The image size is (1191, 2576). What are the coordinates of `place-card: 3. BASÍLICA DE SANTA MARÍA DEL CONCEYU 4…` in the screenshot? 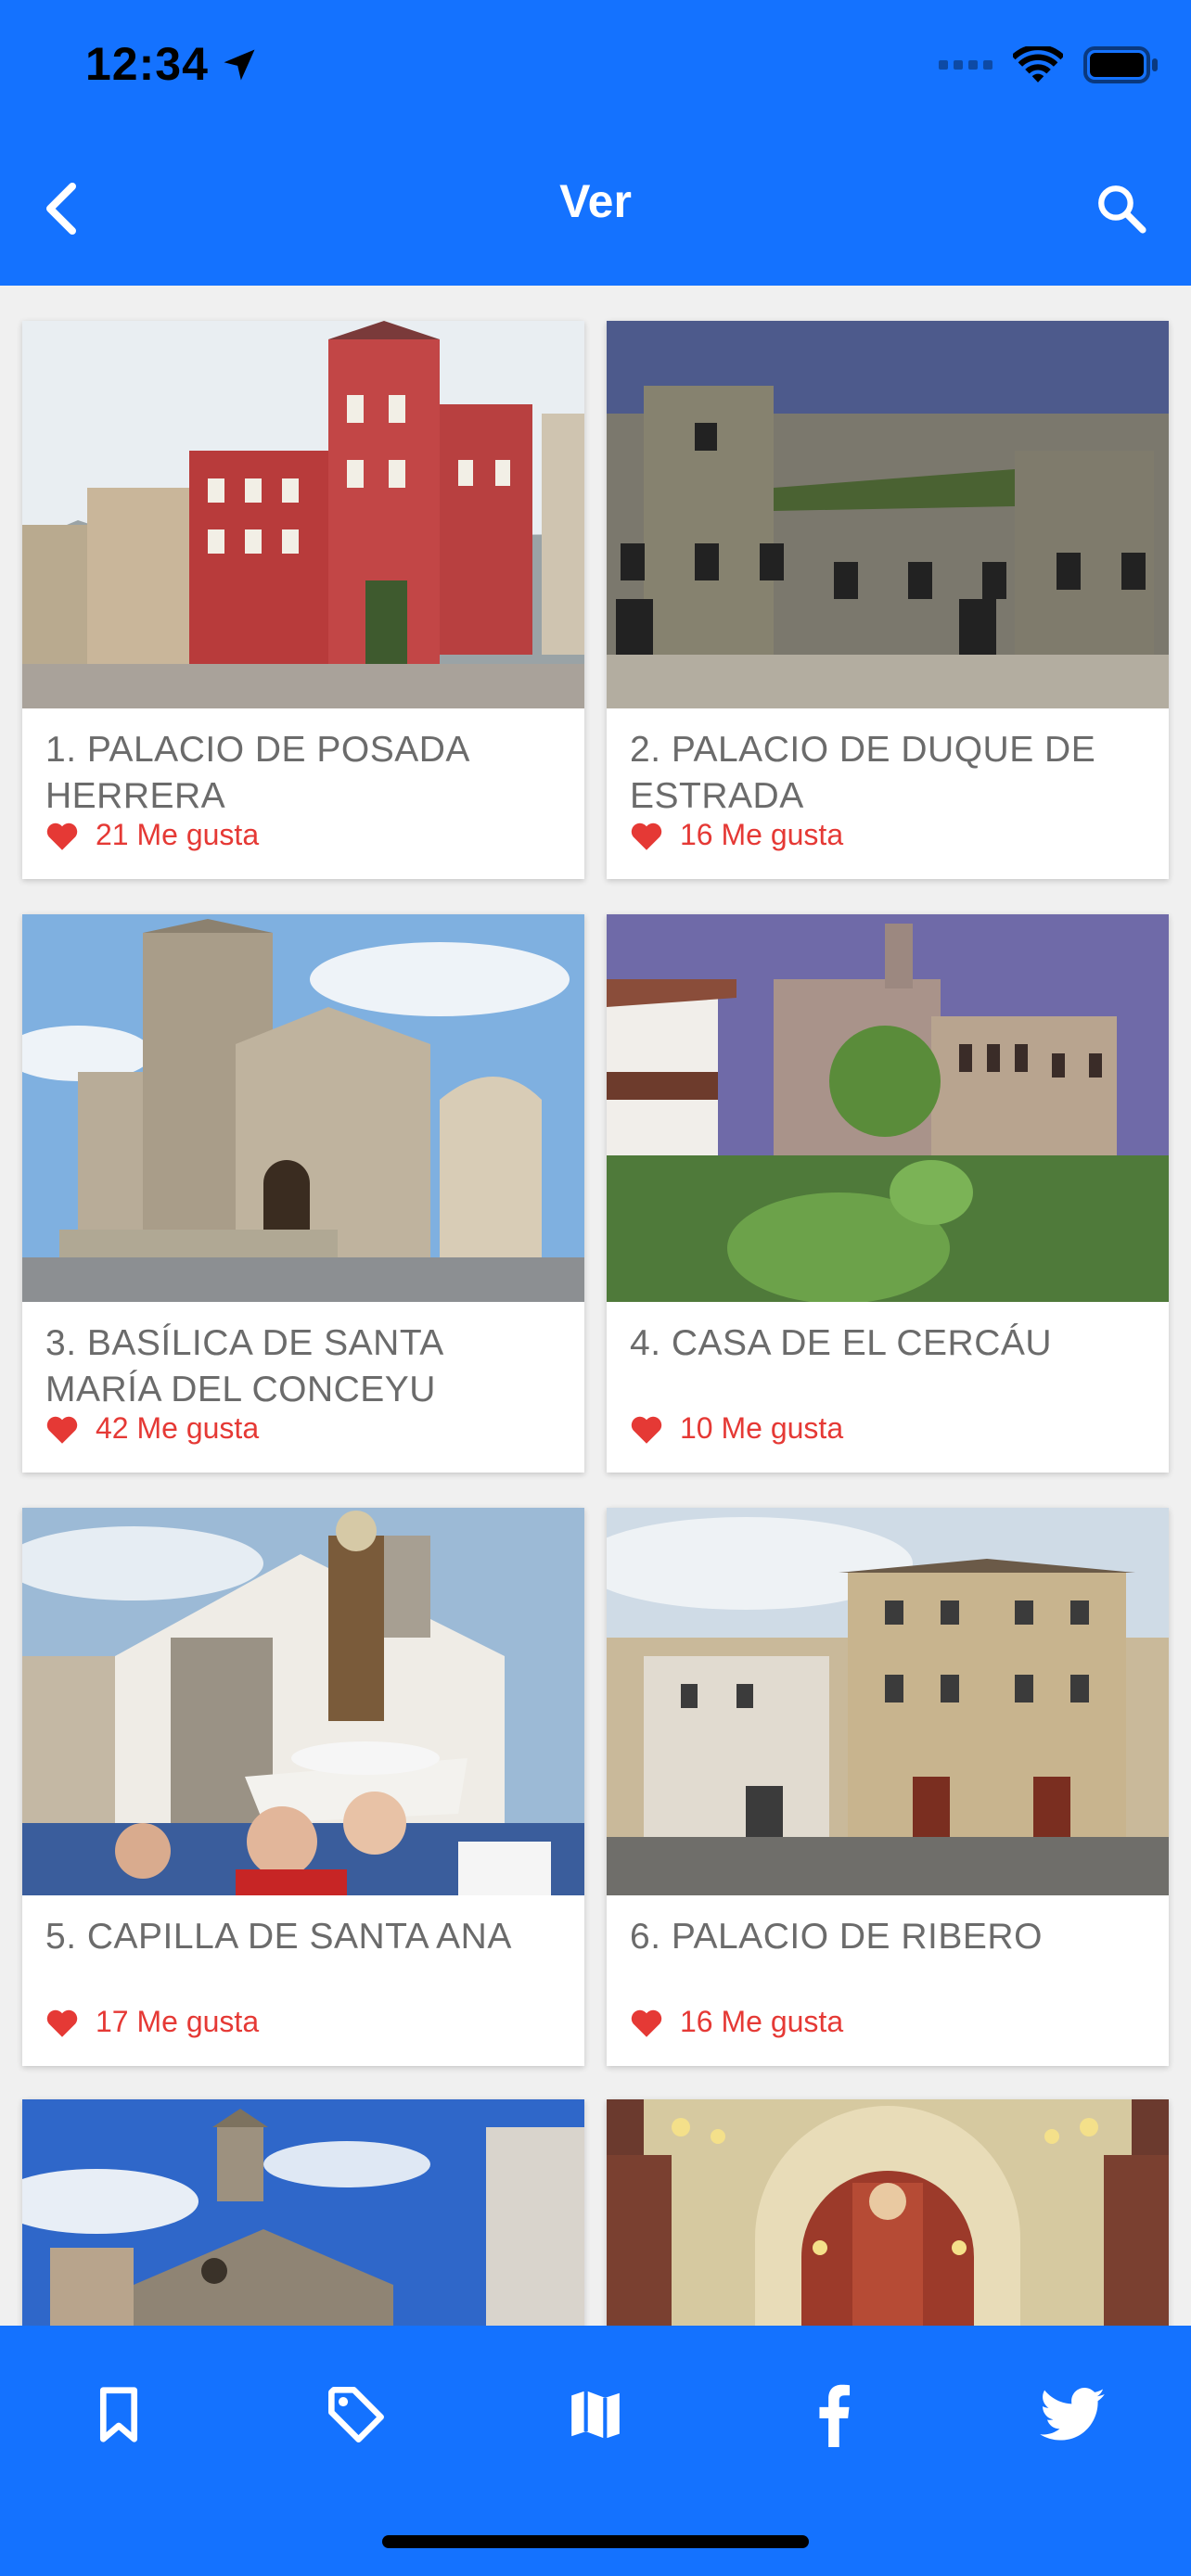 It's located at (303, 1193).